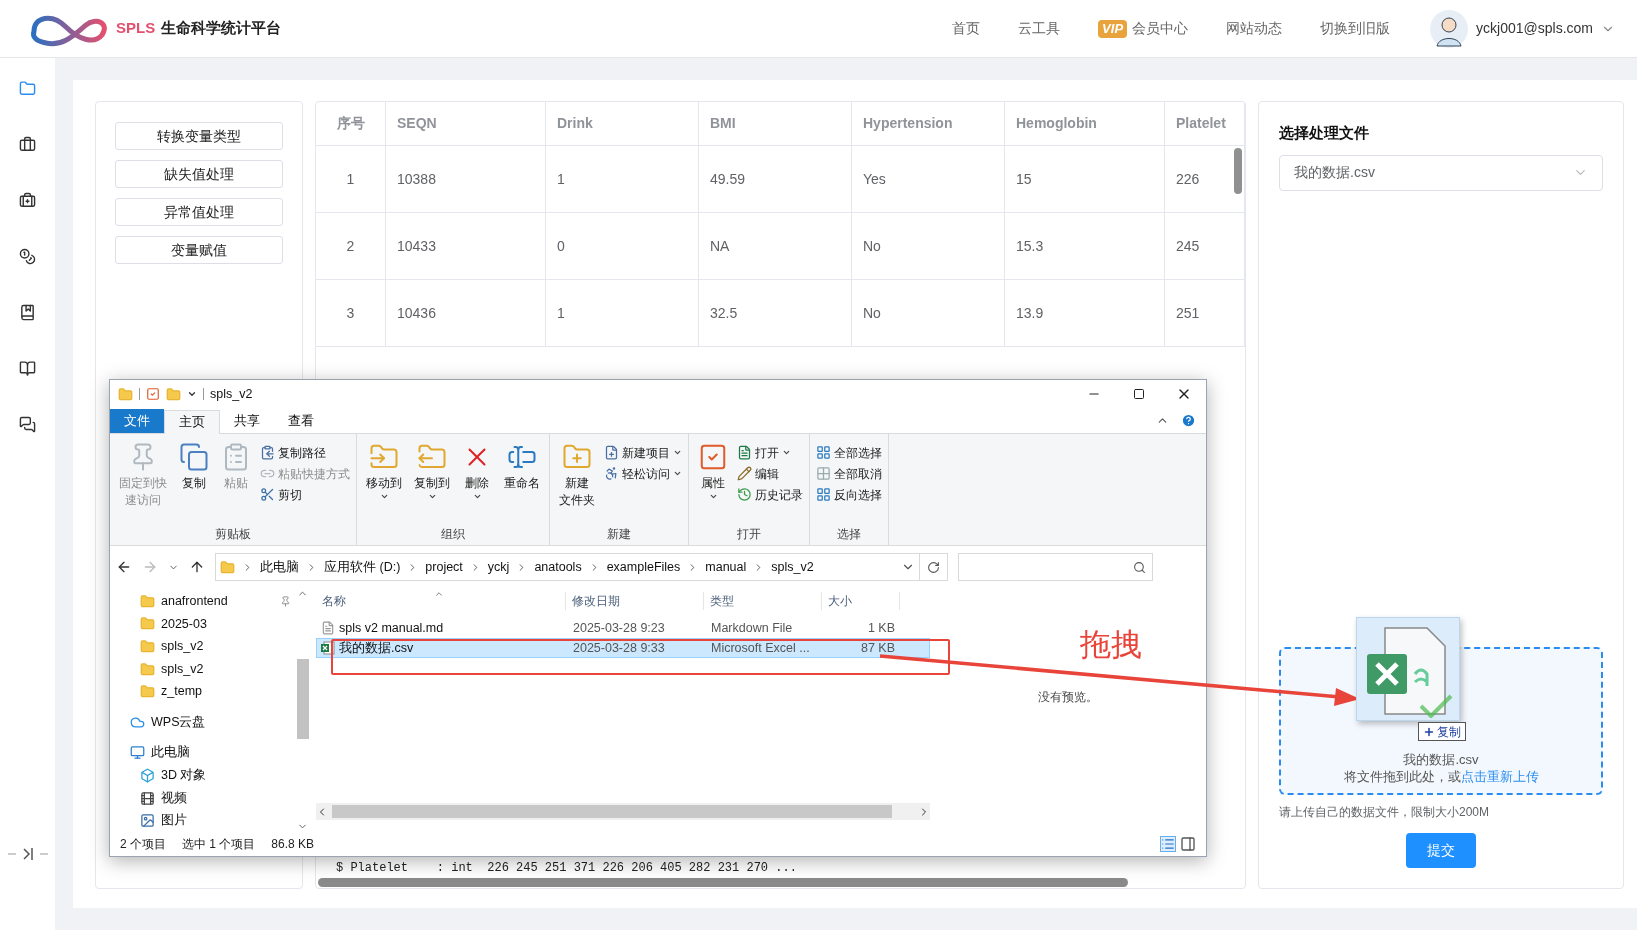 The width and height of the screenshot is (1637, 930). Describe the element at coordinates (1205, 123) in the screenshot. I see `column-header: Platelet` at that location.